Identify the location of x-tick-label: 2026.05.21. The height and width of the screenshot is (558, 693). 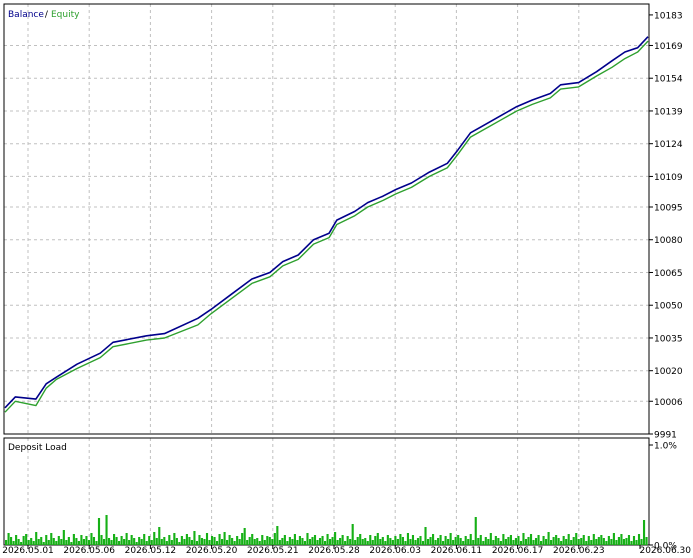
(273, 551).